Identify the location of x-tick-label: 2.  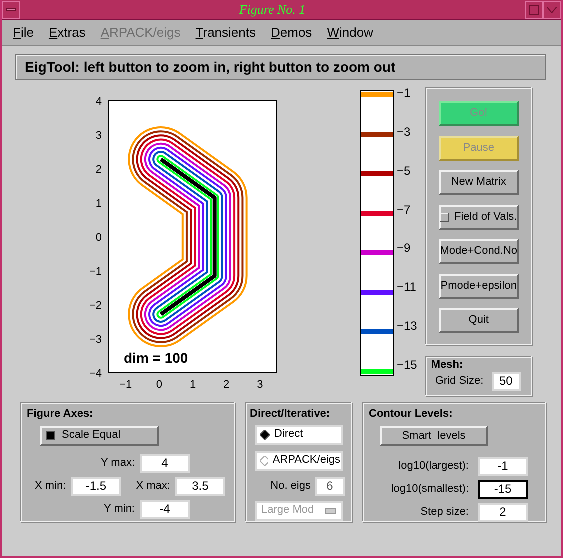
(227, 385).